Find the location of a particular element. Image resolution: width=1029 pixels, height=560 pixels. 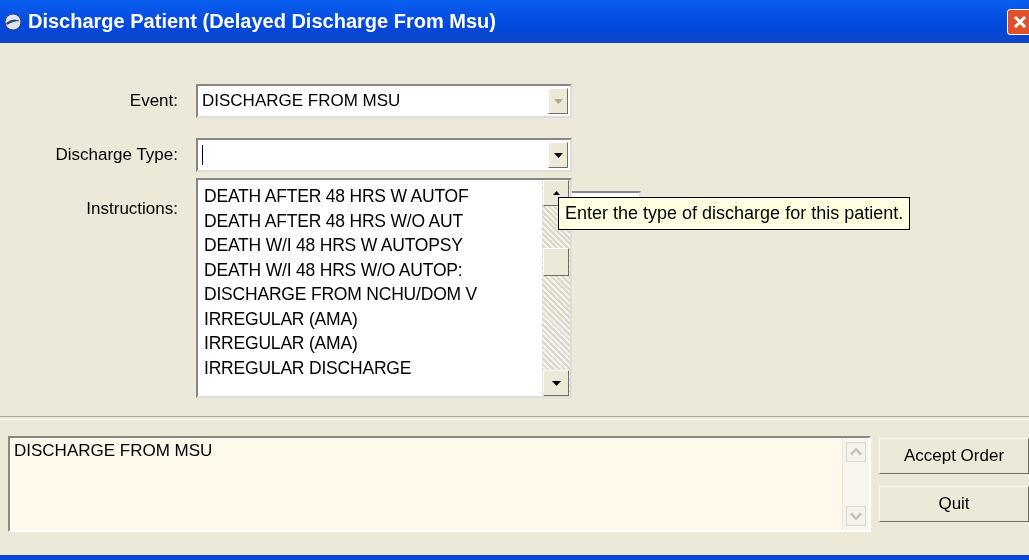

globe-icon is located at coordinates (13, 21).